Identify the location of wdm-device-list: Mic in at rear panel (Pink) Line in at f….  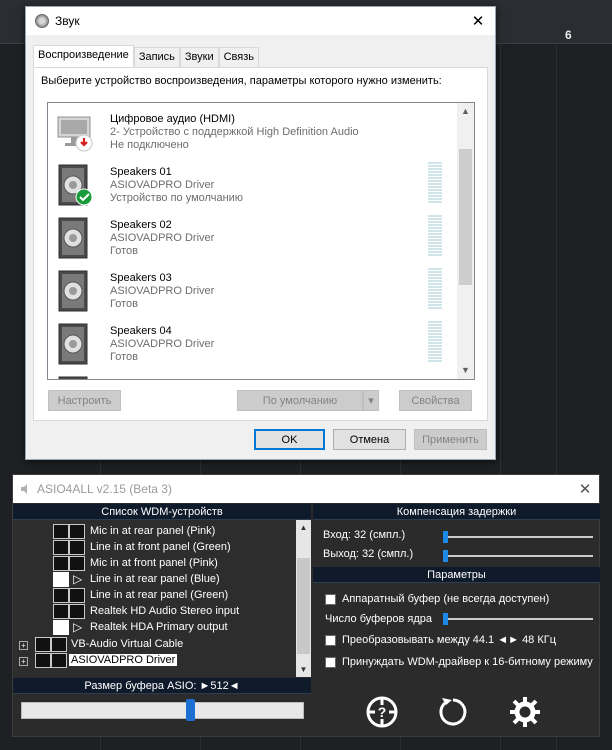
(162, 598).